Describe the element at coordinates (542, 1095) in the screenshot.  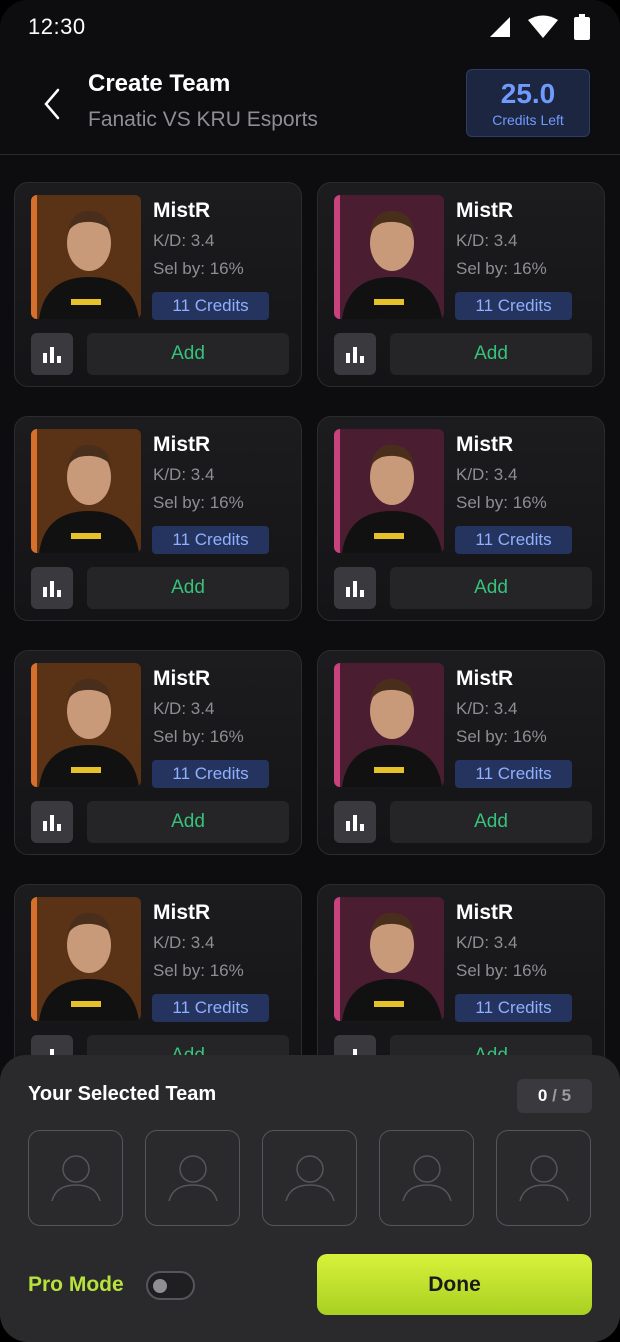
I see `selected-count: 0` at that location.